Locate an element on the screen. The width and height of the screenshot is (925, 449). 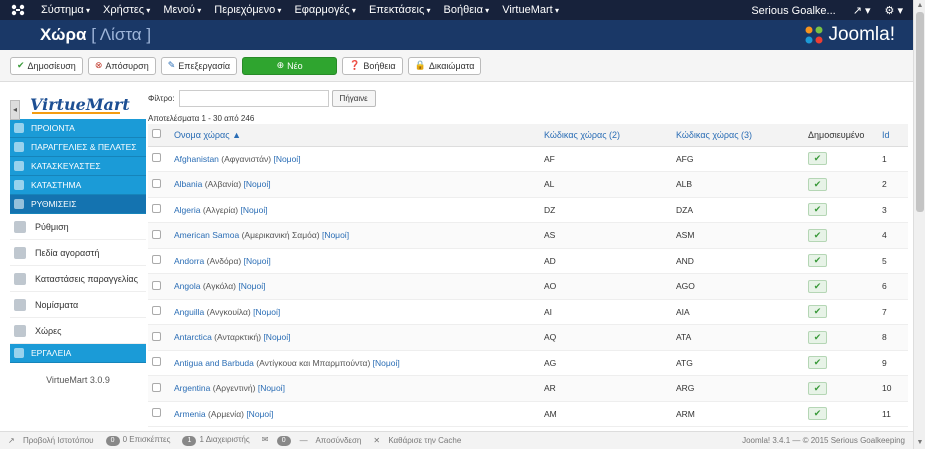
country-name-link: Andorra is located at coordinates (189, 261).